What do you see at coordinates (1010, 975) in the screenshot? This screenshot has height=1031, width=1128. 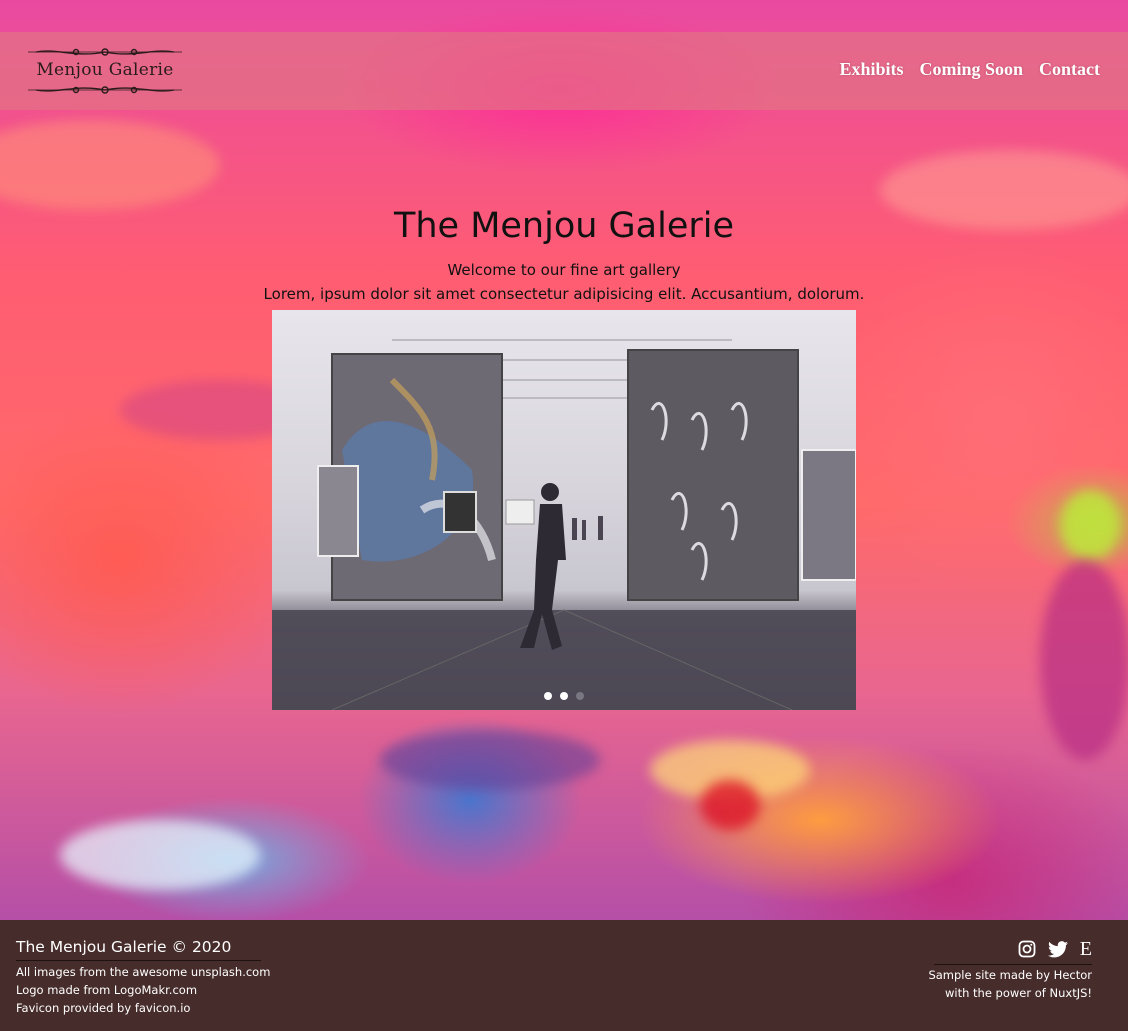 I see `made-by-line-1: Sample site made by Hector` at bounding box center [1010, 975].